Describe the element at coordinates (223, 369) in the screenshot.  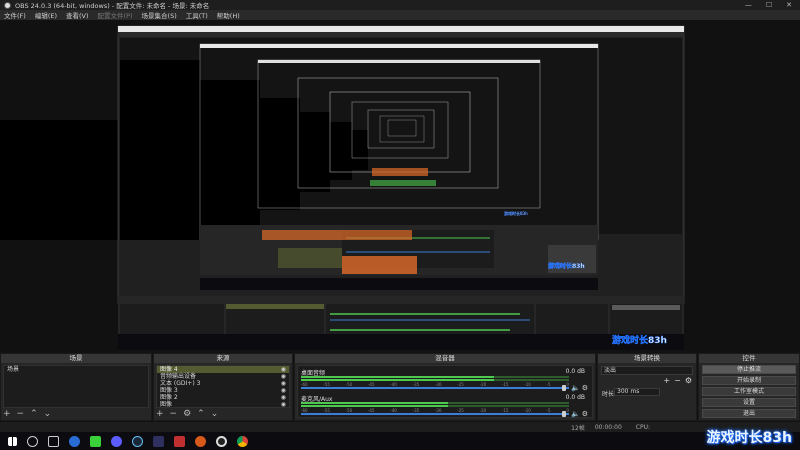
I see `source-item: 图像 4 ◉` at that location.